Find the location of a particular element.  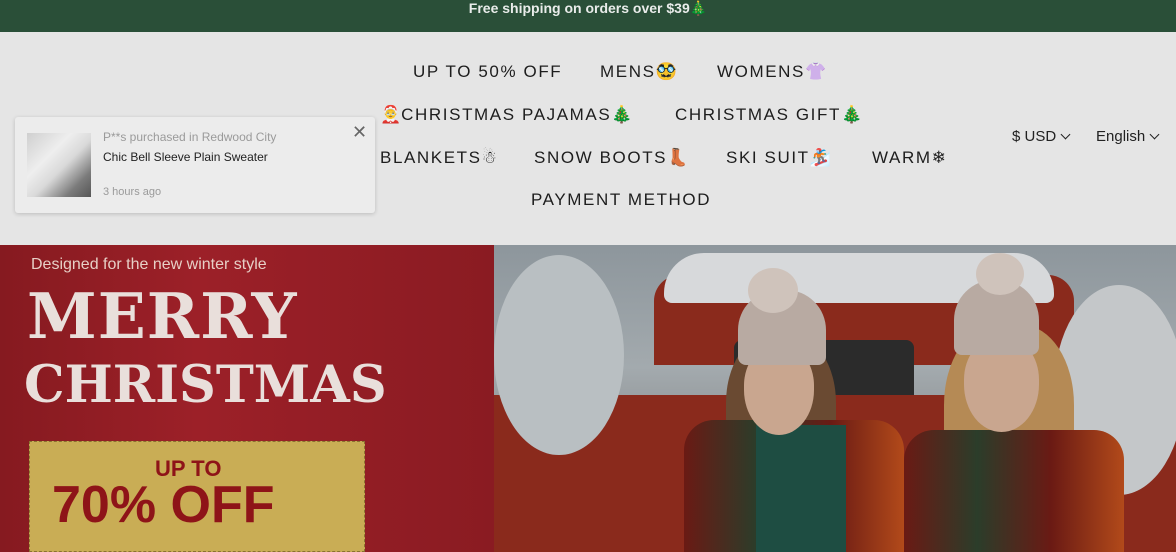

mens-emoji-icon: 🥸 is located at coordinates (666, 71).